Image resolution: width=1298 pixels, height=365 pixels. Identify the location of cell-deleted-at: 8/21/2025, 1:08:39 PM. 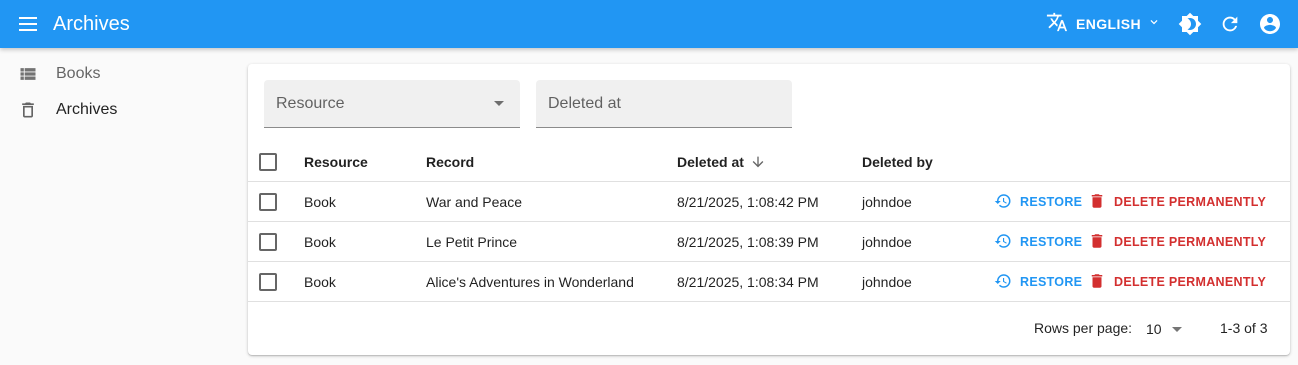
(748, 242).